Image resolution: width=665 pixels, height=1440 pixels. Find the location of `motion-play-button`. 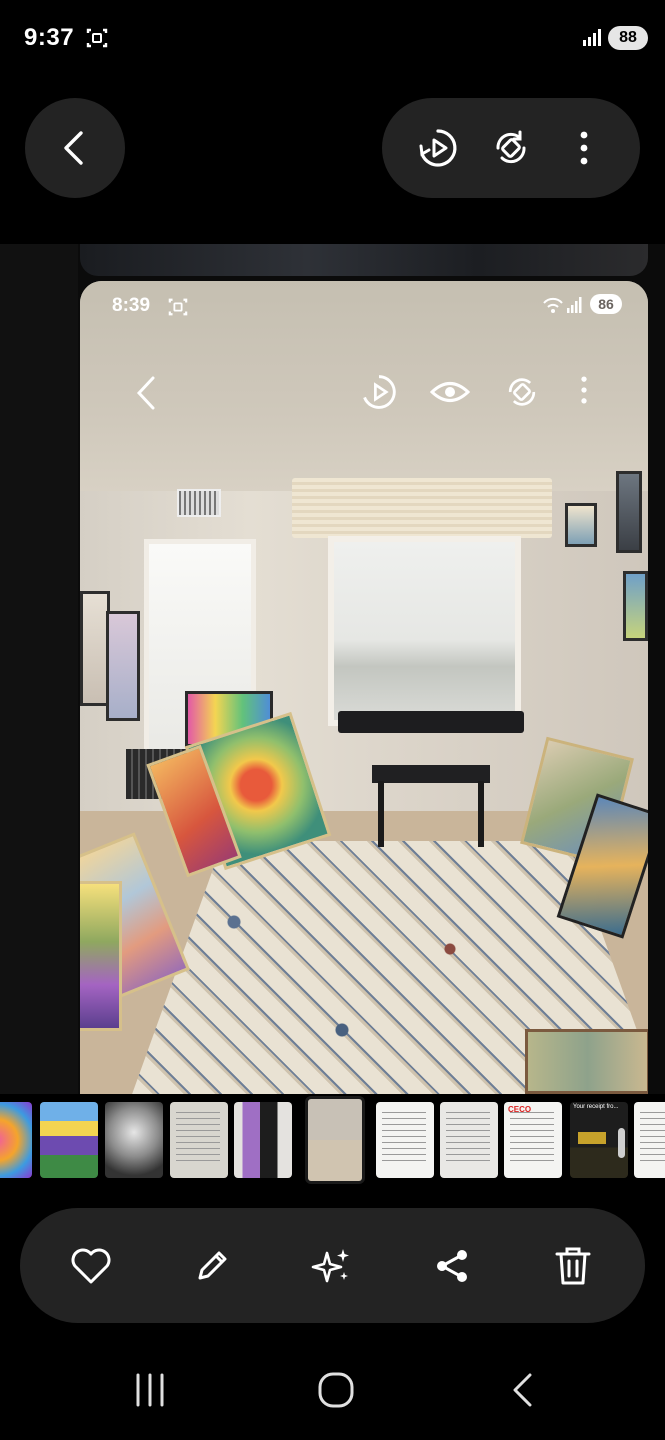

motion-play-button is located at coordinates (438, 148).